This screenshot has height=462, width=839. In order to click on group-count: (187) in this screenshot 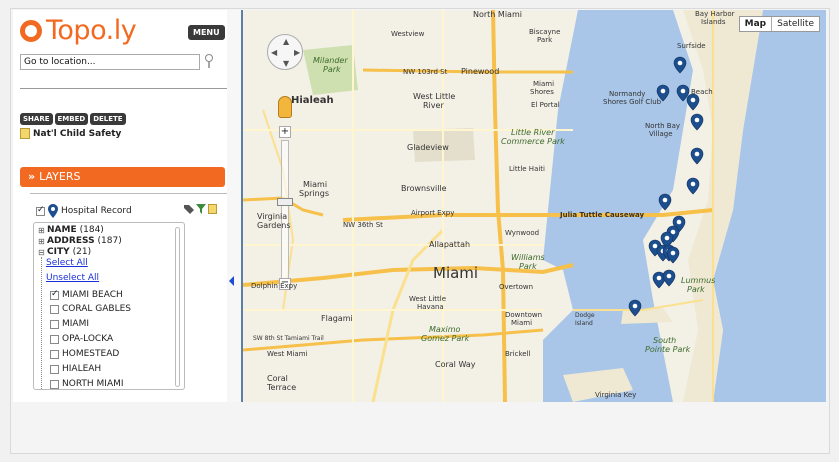, I will do `click(109, 241)`.